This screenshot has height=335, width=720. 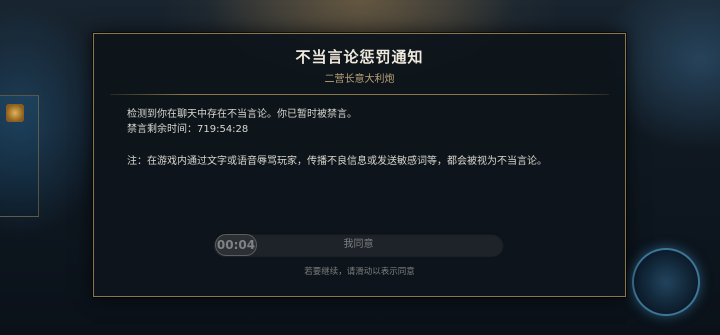 What do you see at coordinates (188, 129) in the screenshot?
I see `mute-remaining-time: 禁言剩余时间：719:54:28` at bounding box center [188, 129].